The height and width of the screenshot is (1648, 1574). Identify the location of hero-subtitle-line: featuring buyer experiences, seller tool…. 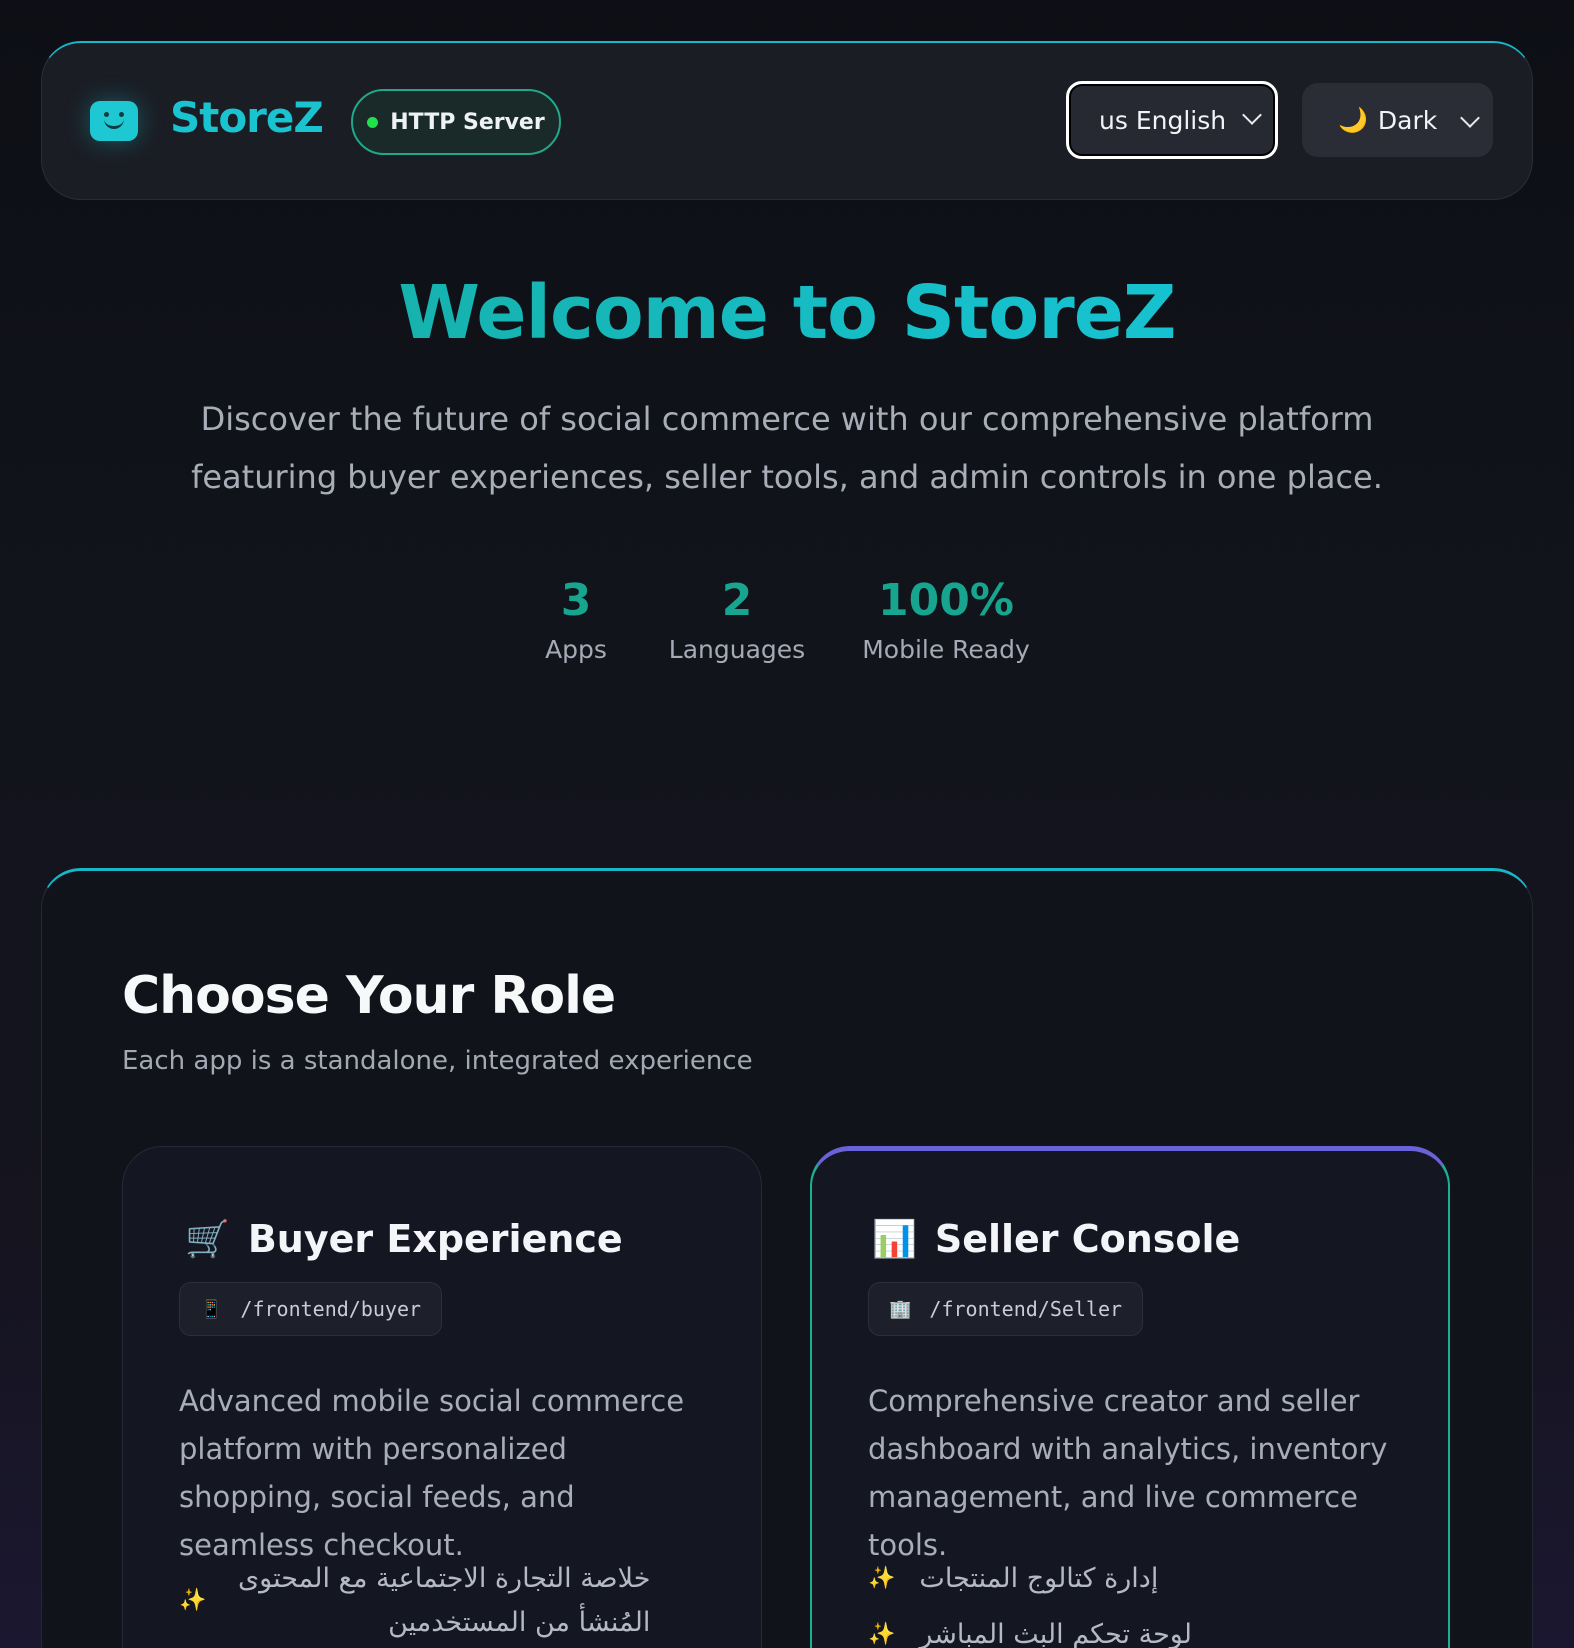
(787, 477).